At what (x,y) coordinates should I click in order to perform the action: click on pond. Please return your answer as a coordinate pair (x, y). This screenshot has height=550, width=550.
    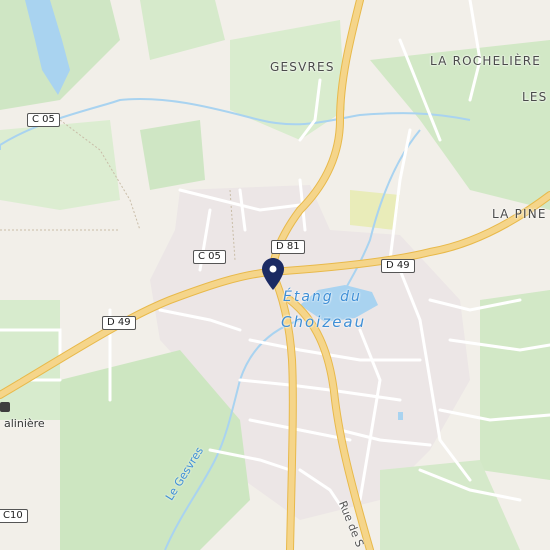
    Looking at the image, I should click on (400, 416).